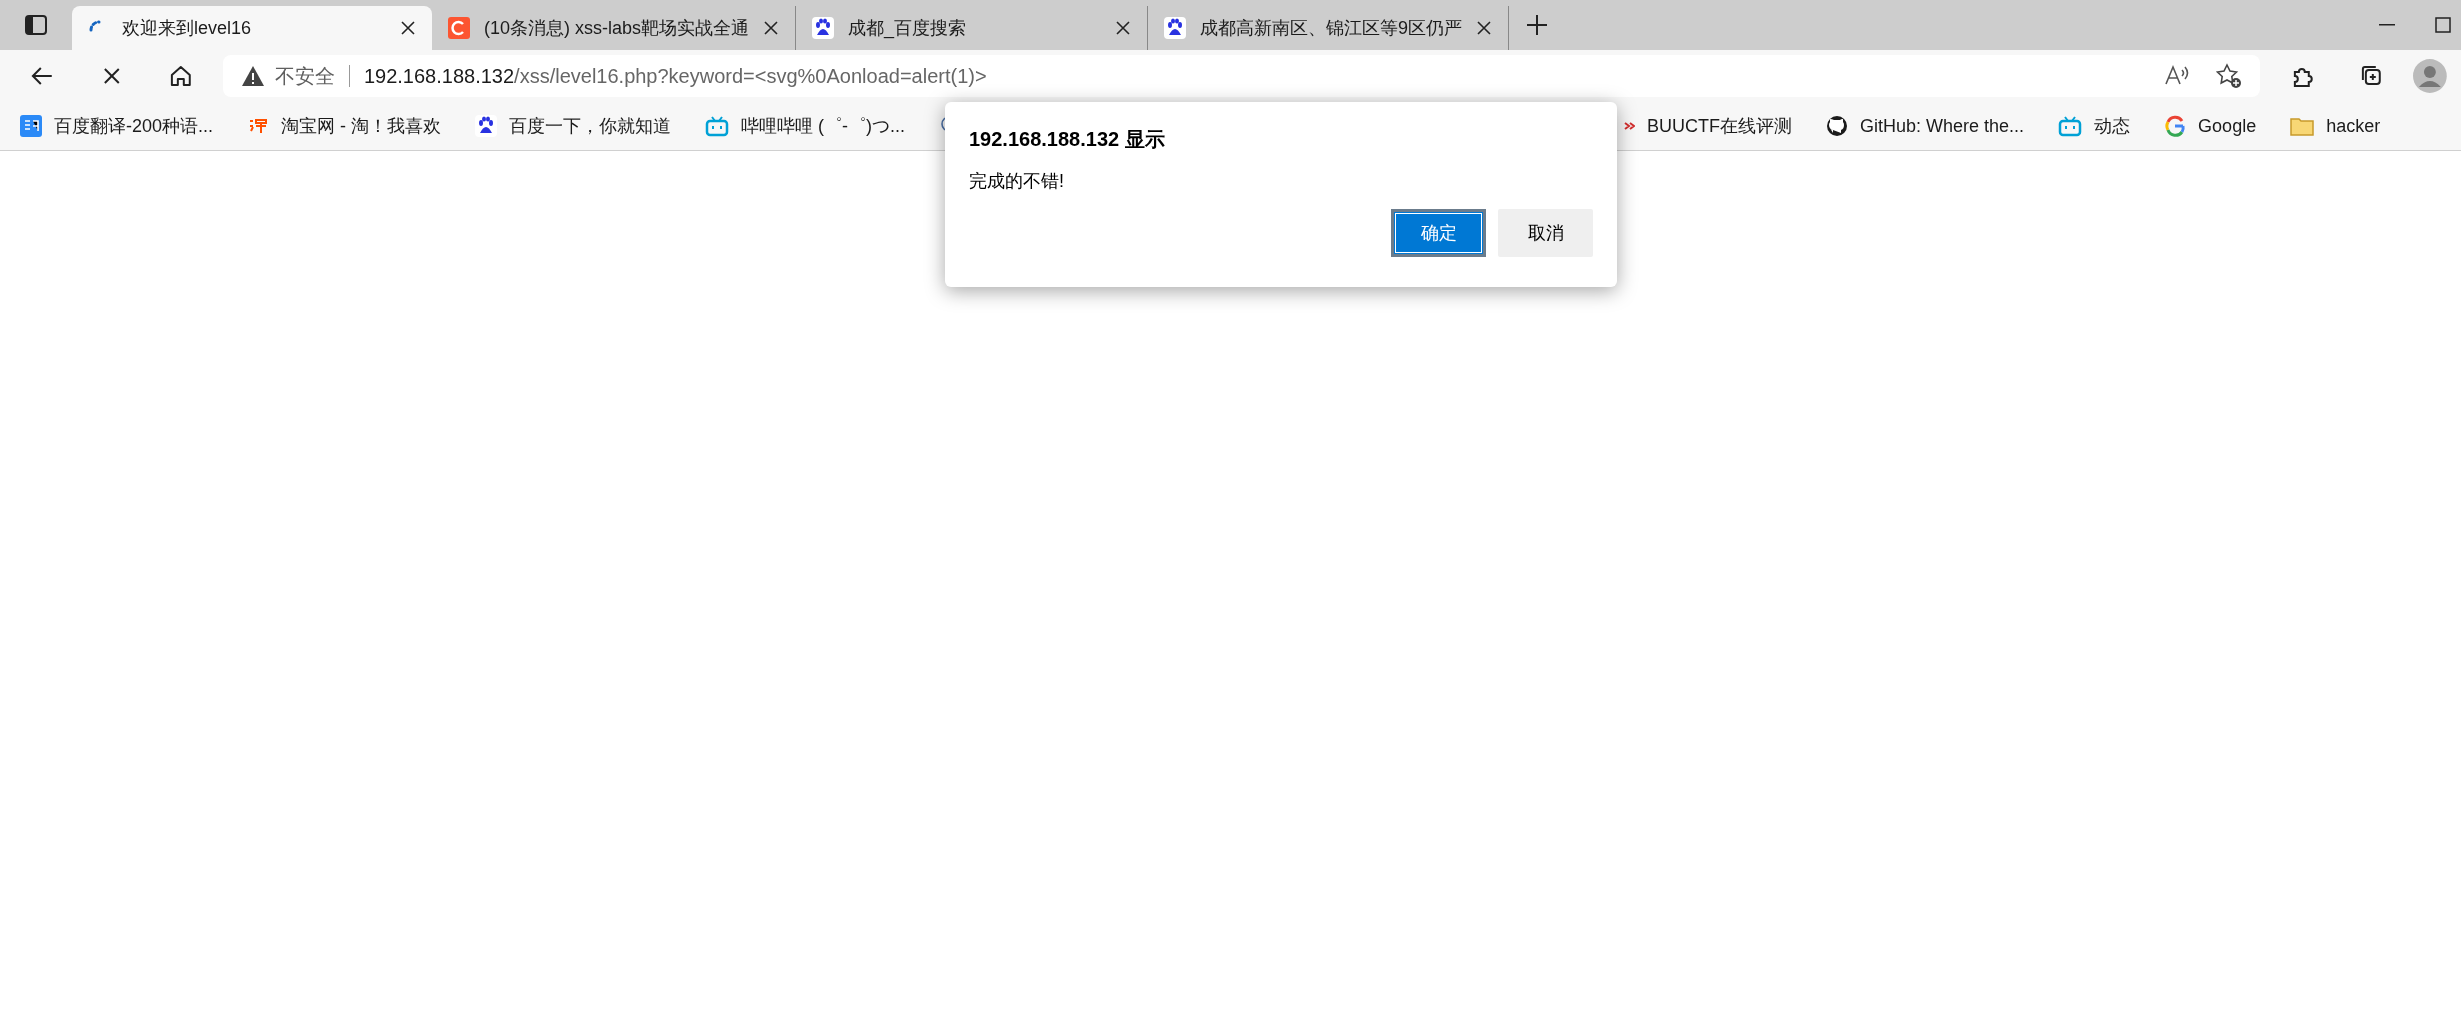  What do you see at coordinates (1545, 233) in the screenshot?
I see `cancel-button: 取消` at bounding box center [1545, 233].